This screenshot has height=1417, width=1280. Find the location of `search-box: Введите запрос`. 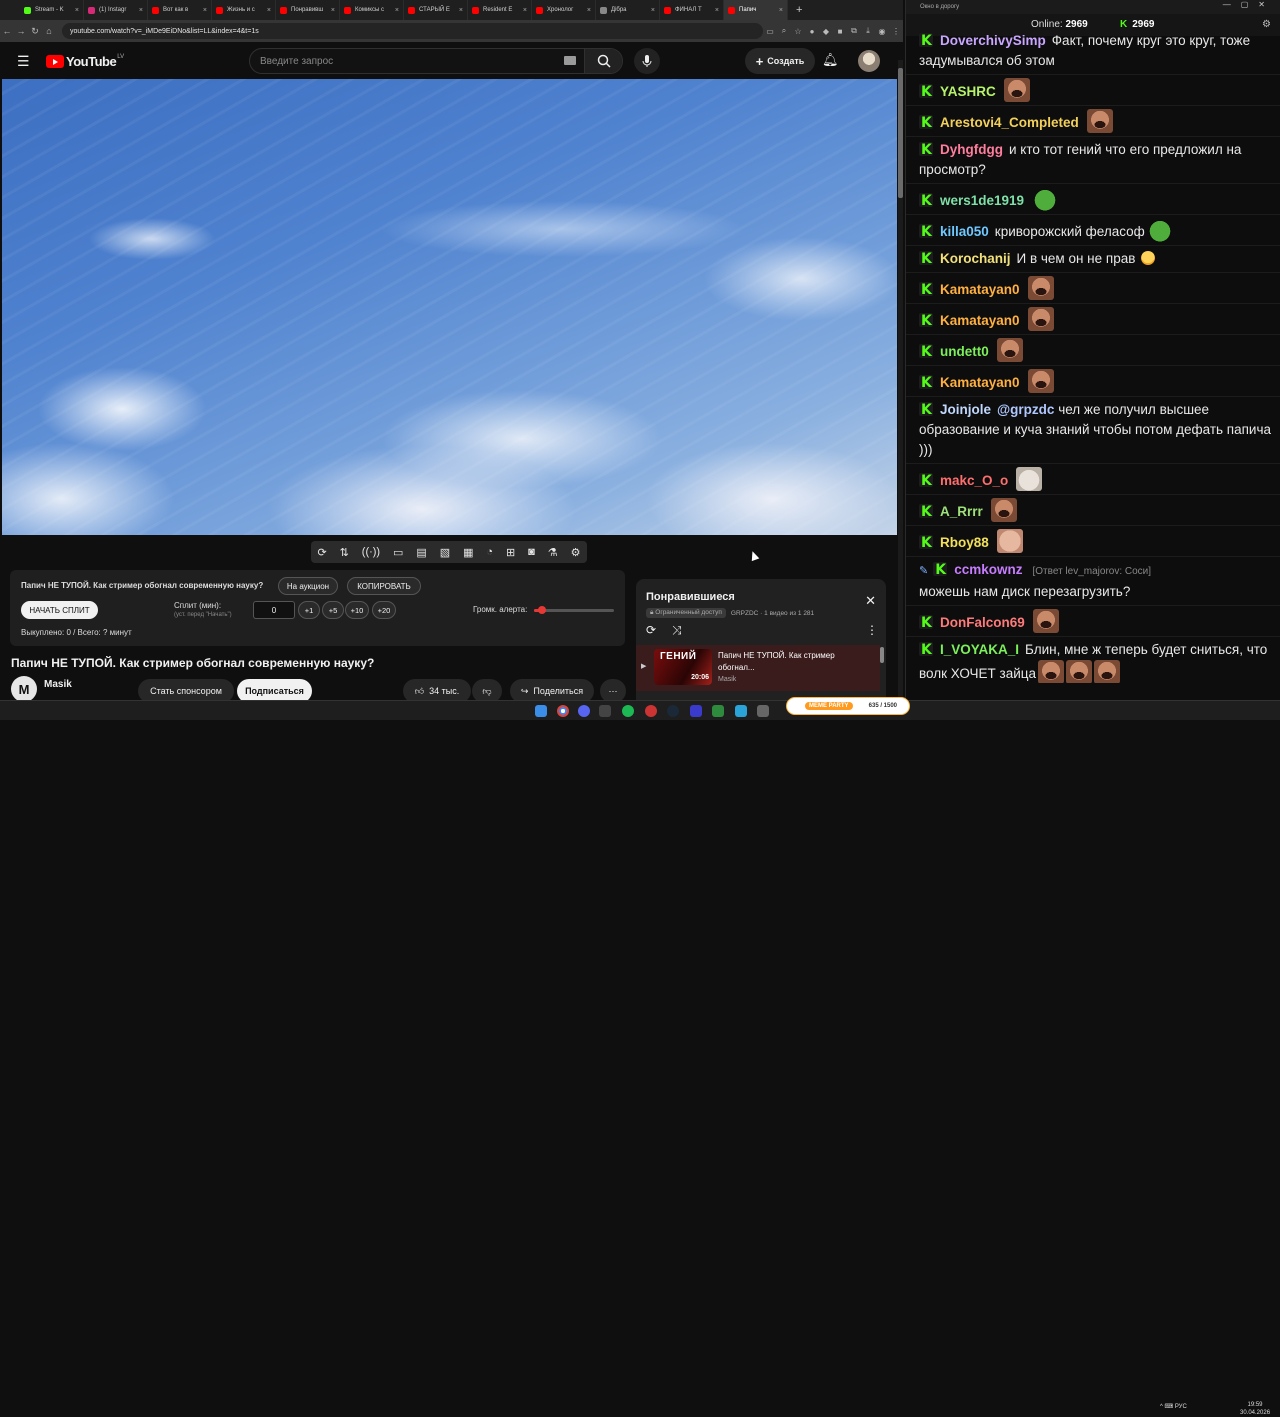

search-box: Введите запрос is located at coordinates (436, 61).